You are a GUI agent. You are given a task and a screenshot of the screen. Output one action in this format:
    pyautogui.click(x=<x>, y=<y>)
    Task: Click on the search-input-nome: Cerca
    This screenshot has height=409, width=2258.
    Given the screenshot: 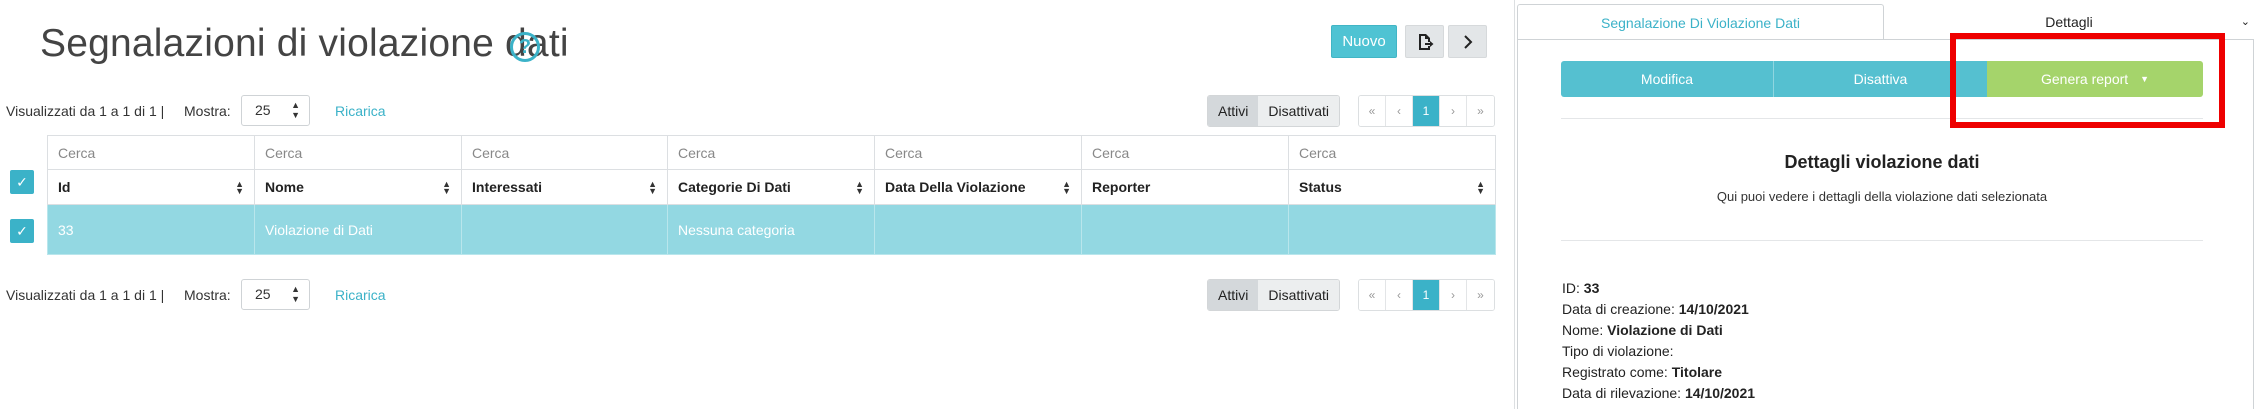 What is the action you would take?
    pyautogui.click(x=358, y=152)
    